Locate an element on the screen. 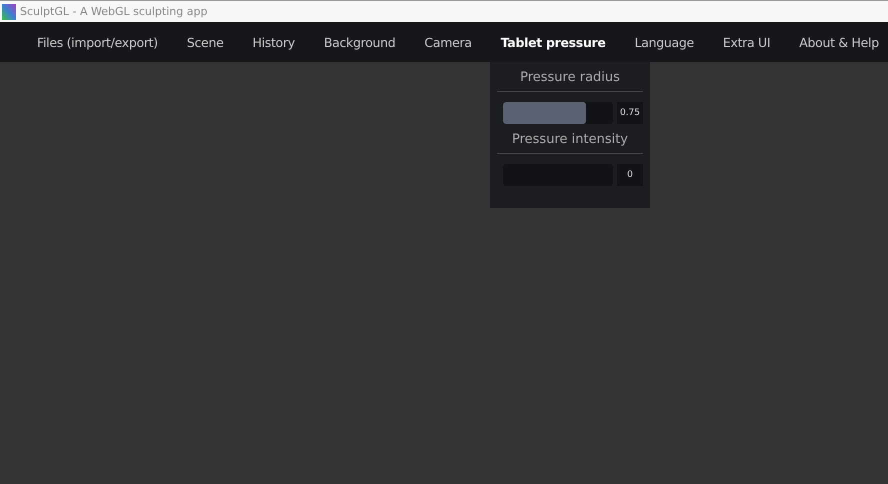  value-field: 0.75 is located at coordinates (630, 113).